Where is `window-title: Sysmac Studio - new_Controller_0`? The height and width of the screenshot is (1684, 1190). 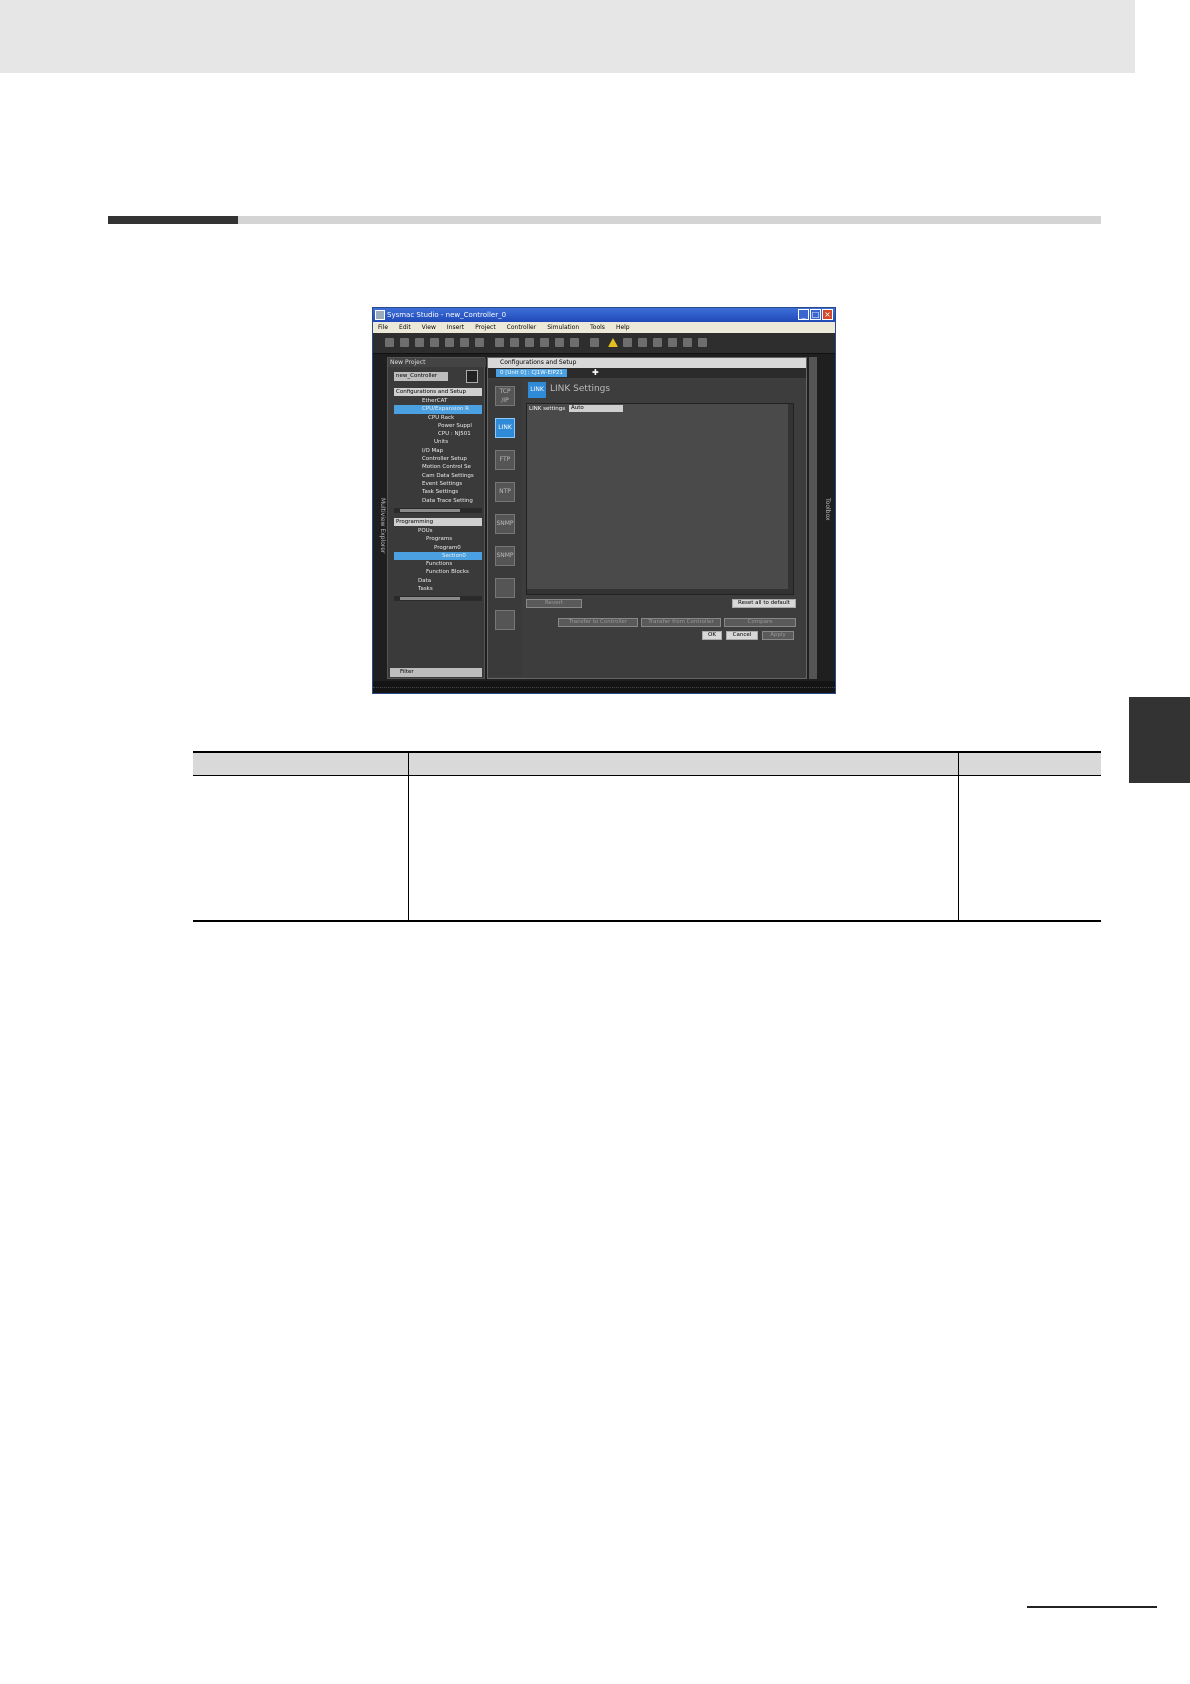 window-title: Sysmac Studio - new_Controller_0 is located at coordinates (447, 315).